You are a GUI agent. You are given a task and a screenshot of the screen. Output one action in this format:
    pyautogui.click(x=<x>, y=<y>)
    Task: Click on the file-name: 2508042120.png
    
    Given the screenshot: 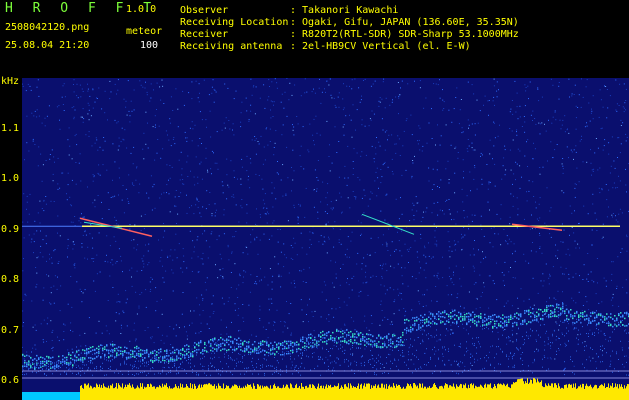 What is the action you would take?
    pyautogui.click(x=47, y=27)
    